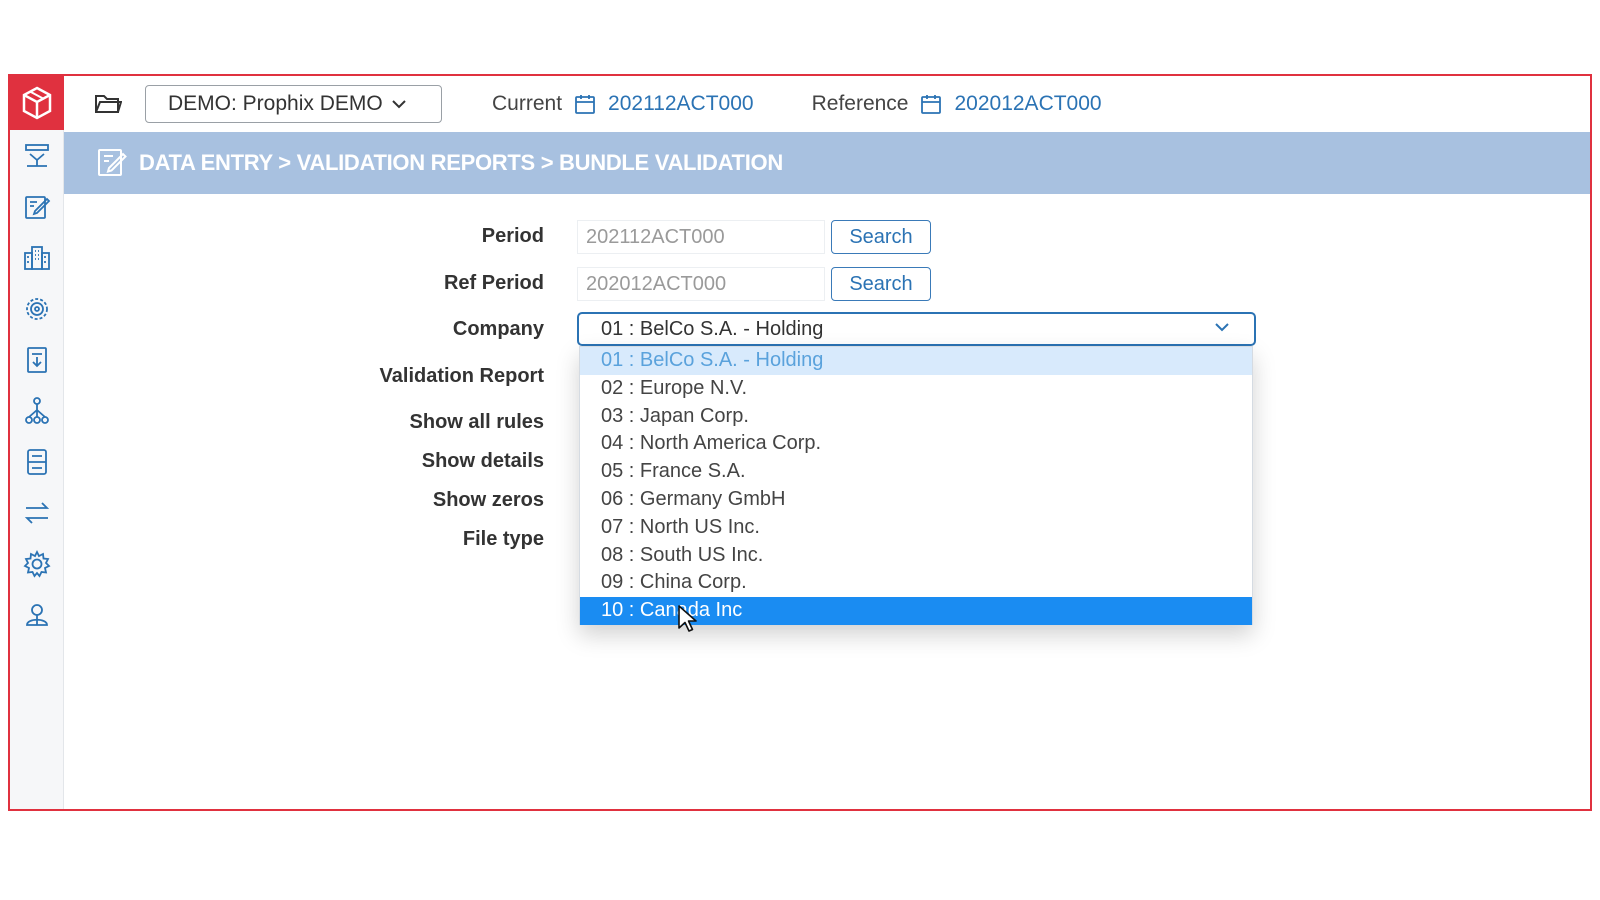  What do you see at coordinates (488, 500) in the screenshot?
I see `show-zeros-label: Show zeros` at bounding box center [488, 500].